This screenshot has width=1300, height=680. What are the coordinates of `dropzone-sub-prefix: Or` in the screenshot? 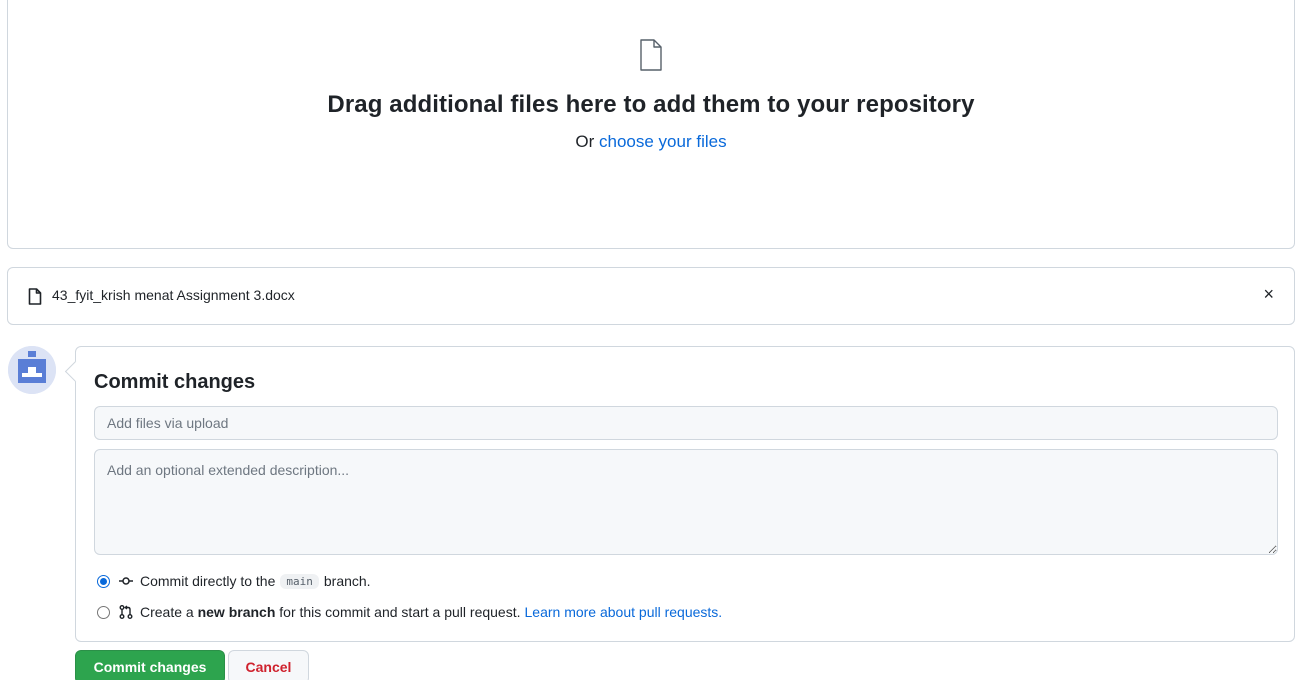 It's located at (585, 141).